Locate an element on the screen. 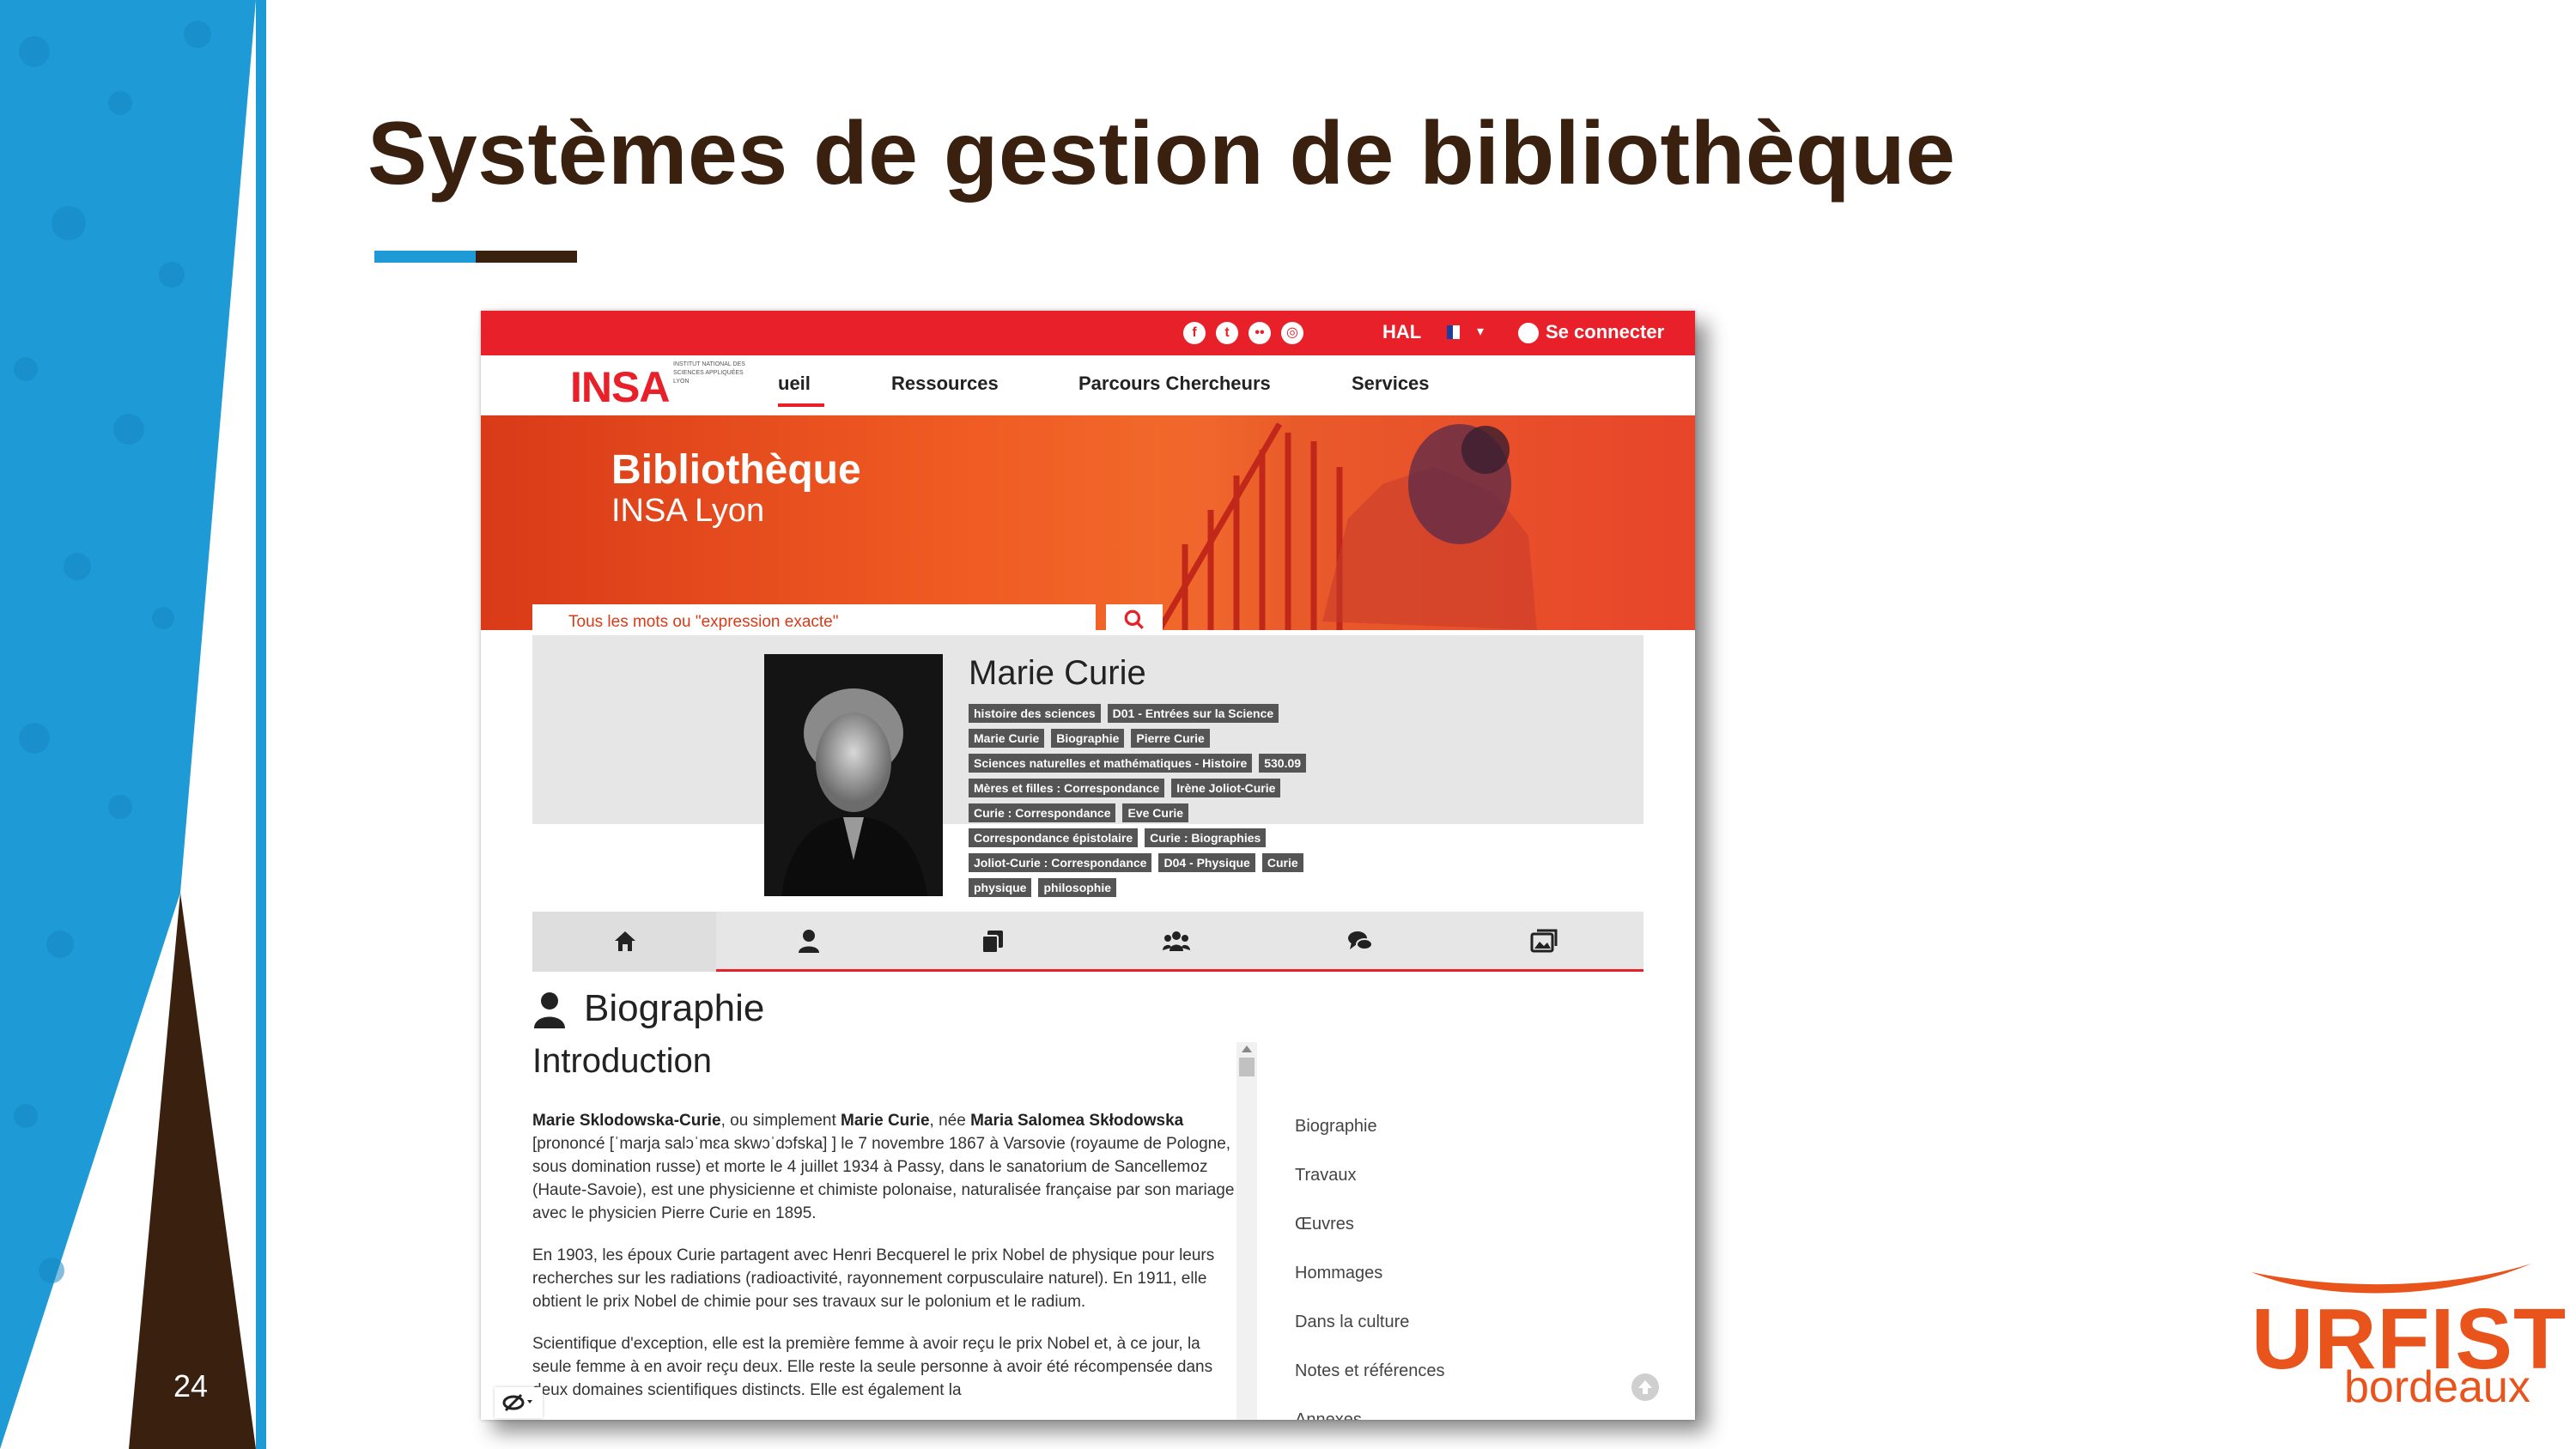 The height and width of the screenshot is (1449, 2576). insa-logo: INSA is located at coordinates (620, 387).